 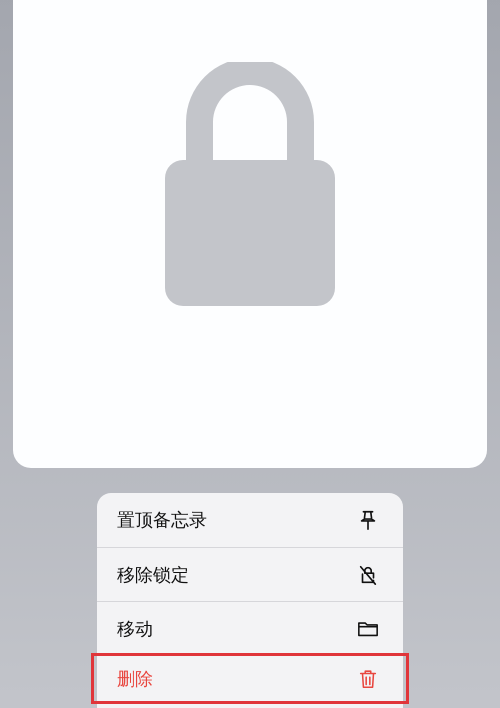 What do you see at coordinates (250, 574) in the screenshot?
I see `menu-item: 移除锁定` at bounding box center [250, 574].